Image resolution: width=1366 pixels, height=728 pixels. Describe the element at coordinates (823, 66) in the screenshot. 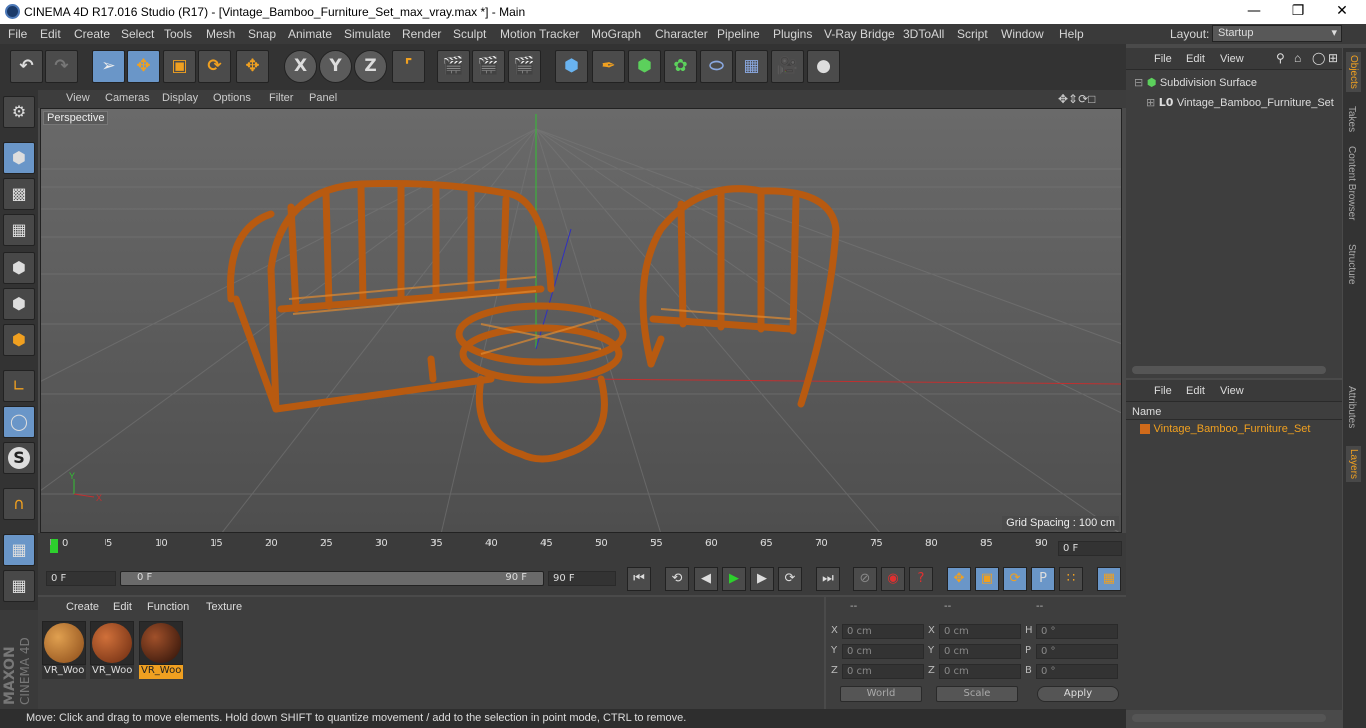

I see `light-button: ●` at that location.